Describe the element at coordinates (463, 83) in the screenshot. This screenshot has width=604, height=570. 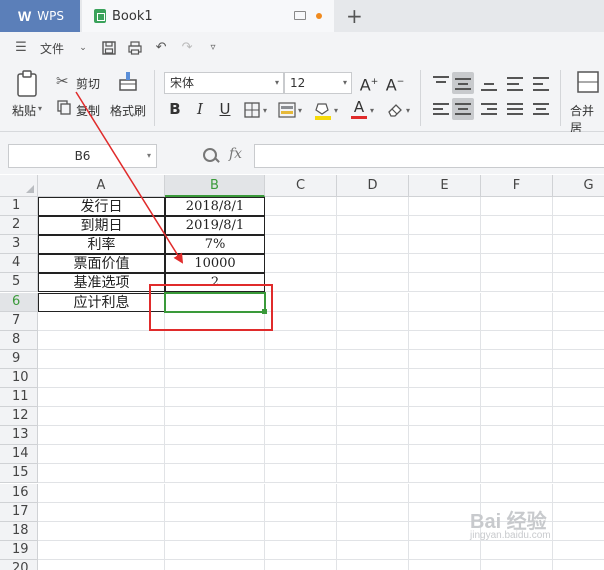
I see `align-middle-button` at that location.